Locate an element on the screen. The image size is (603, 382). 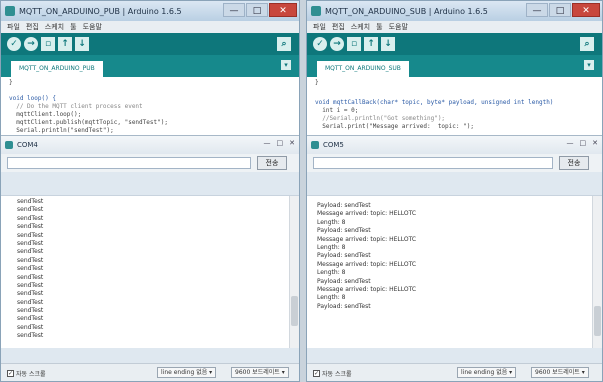
tab-sketch: MQTT_ON_ARDUINO_SUB is located at coordinates (363, 69).